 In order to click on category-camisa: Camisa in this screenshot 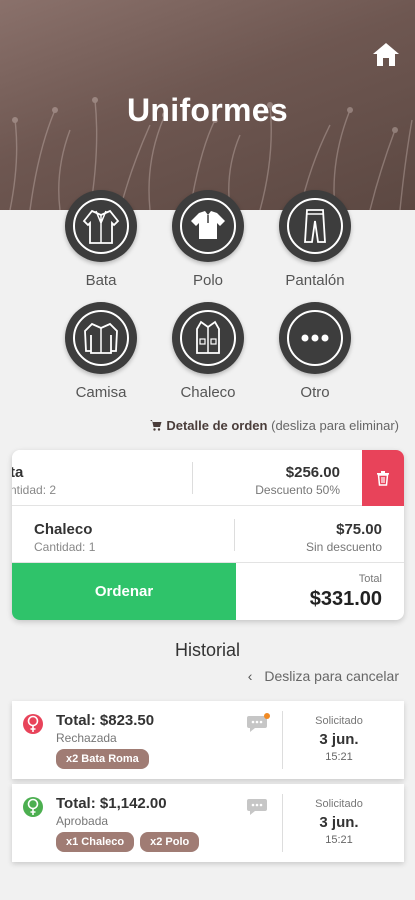, I will do `click(101, 351)`.